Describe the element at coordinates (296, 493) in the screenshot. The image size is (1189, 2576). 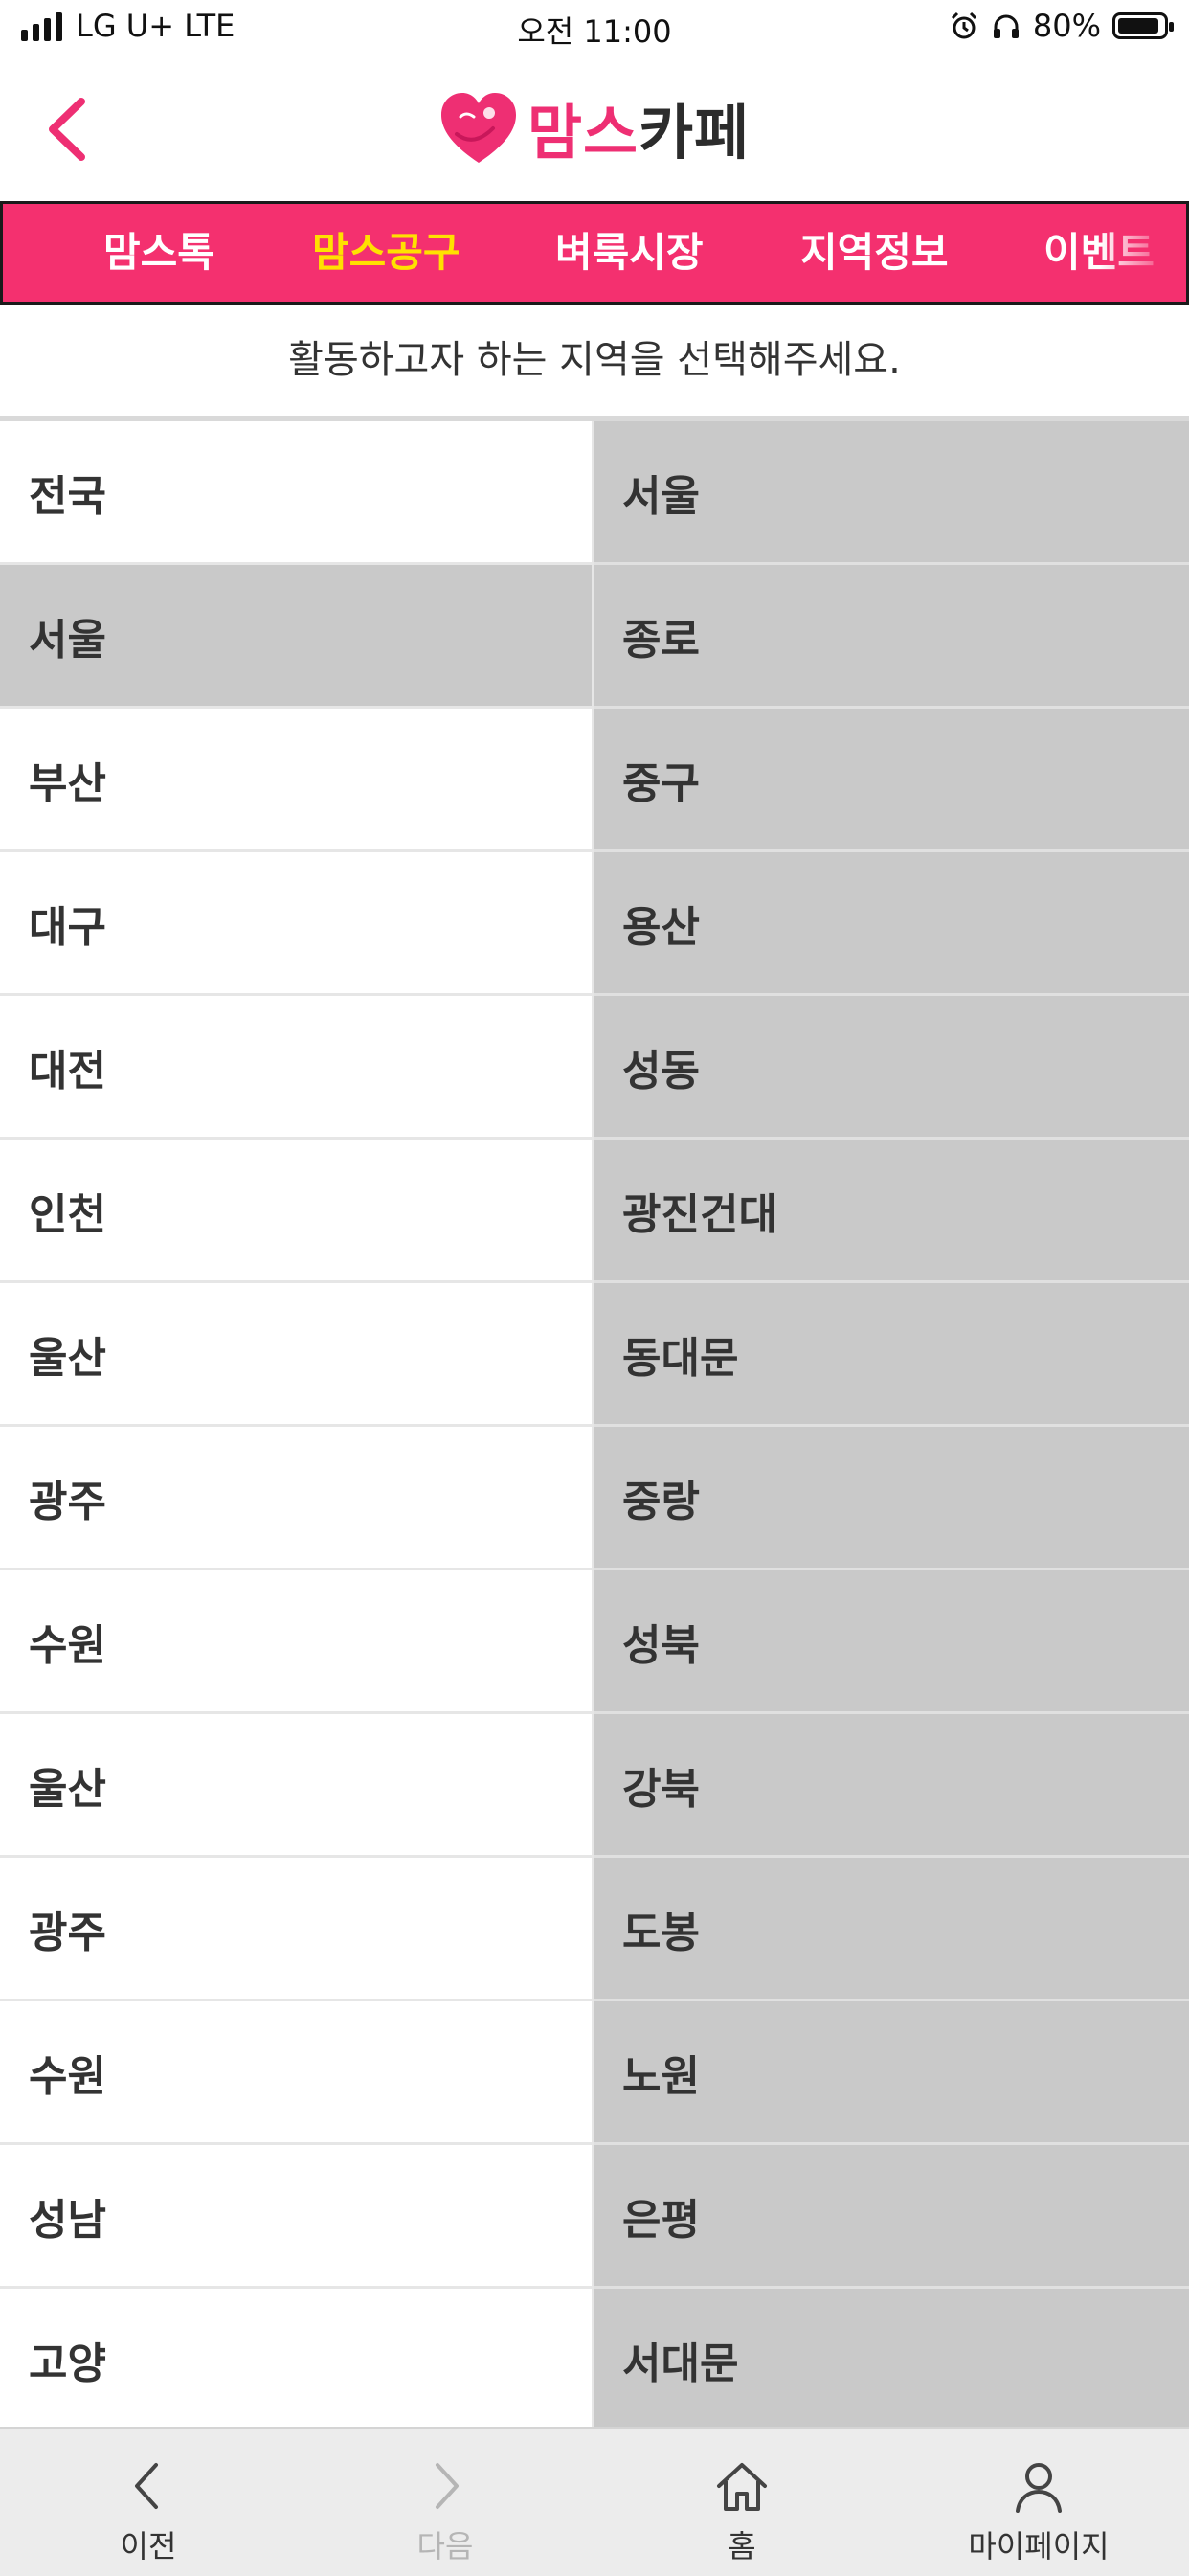
I see `region-item: 전국` at that location.